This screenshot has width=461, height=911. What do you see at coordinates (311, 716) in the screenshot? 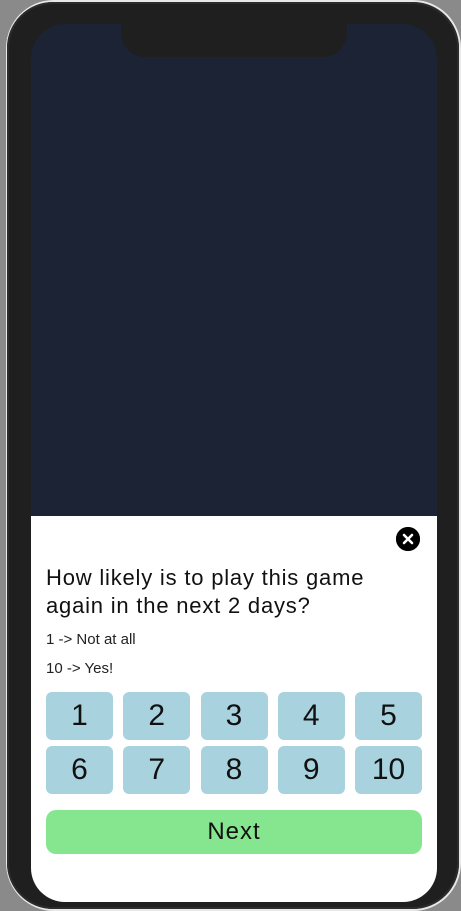
I see `rating-option-4: 4` at bounding box center [311, 716].